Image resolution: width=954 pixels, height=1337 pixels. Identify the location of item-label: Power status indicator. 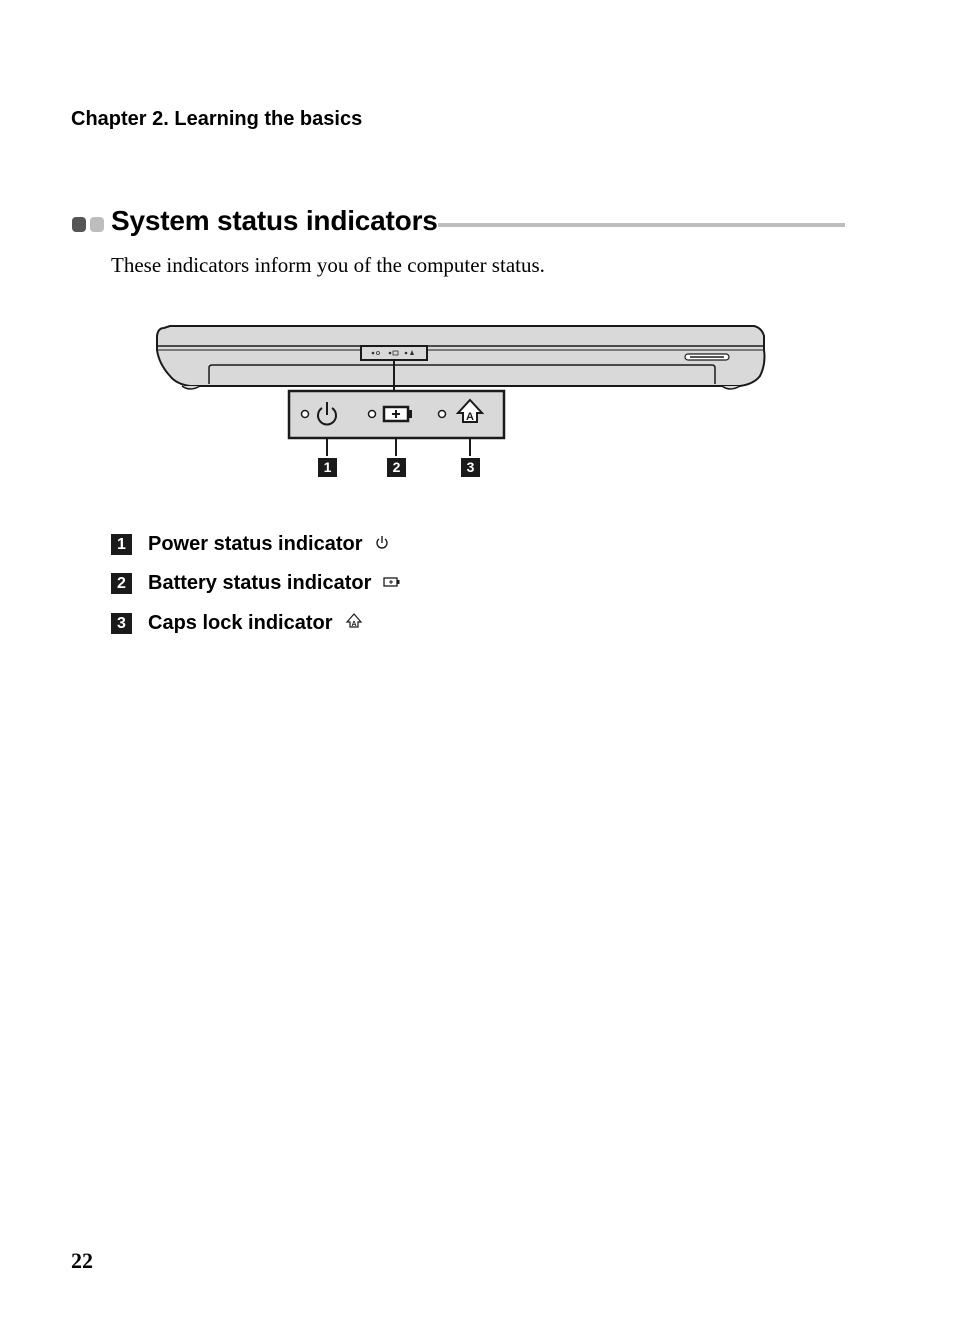
(255, 543).